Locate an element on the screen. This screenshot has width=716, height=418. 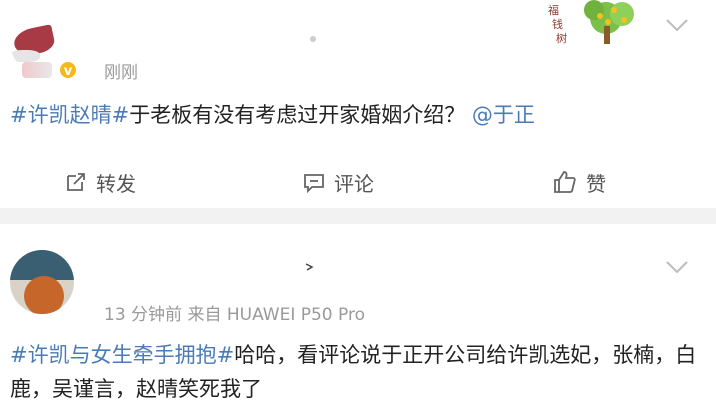
topic-link: #许凯与女生牵手拥抱# is located at coordinates (122, 355).